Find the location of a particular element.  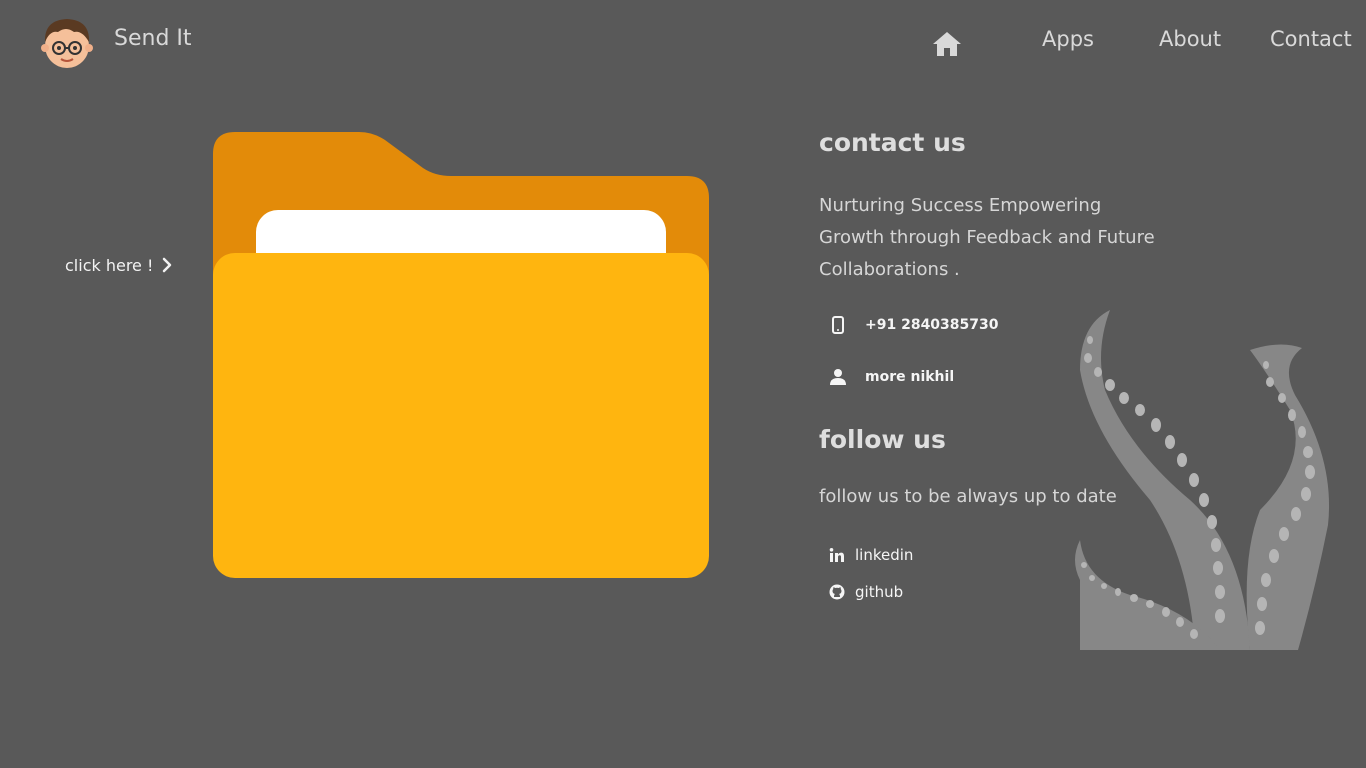

click-here-label: click here ! is located at coordinates (109, 265).